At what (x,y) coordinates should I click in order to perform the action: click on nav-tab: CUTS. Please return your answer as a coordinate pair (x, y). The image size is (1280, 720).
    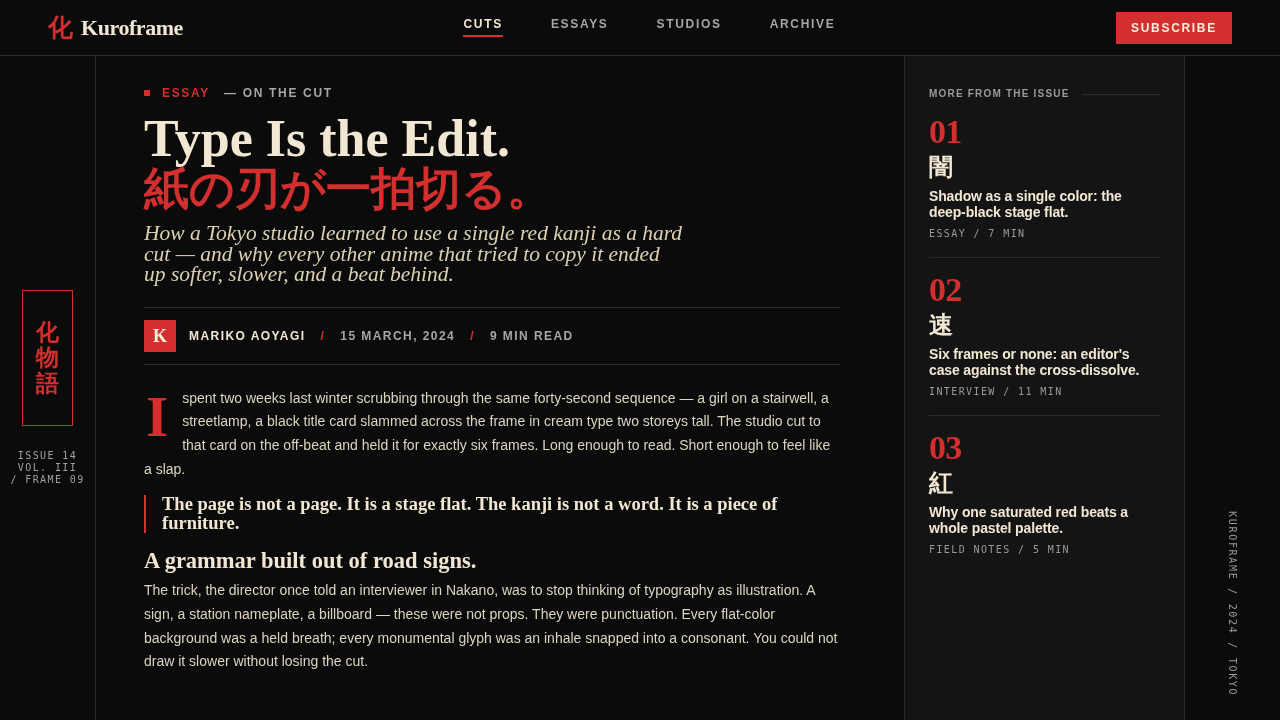
    Looking at the image, I should click on (483, 26).